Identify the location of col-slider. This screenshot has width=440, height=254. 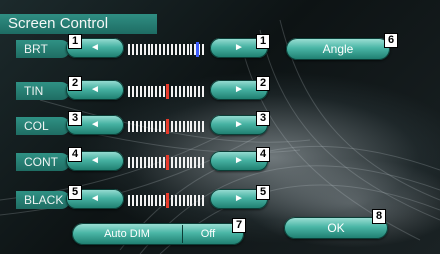
(167, 126).